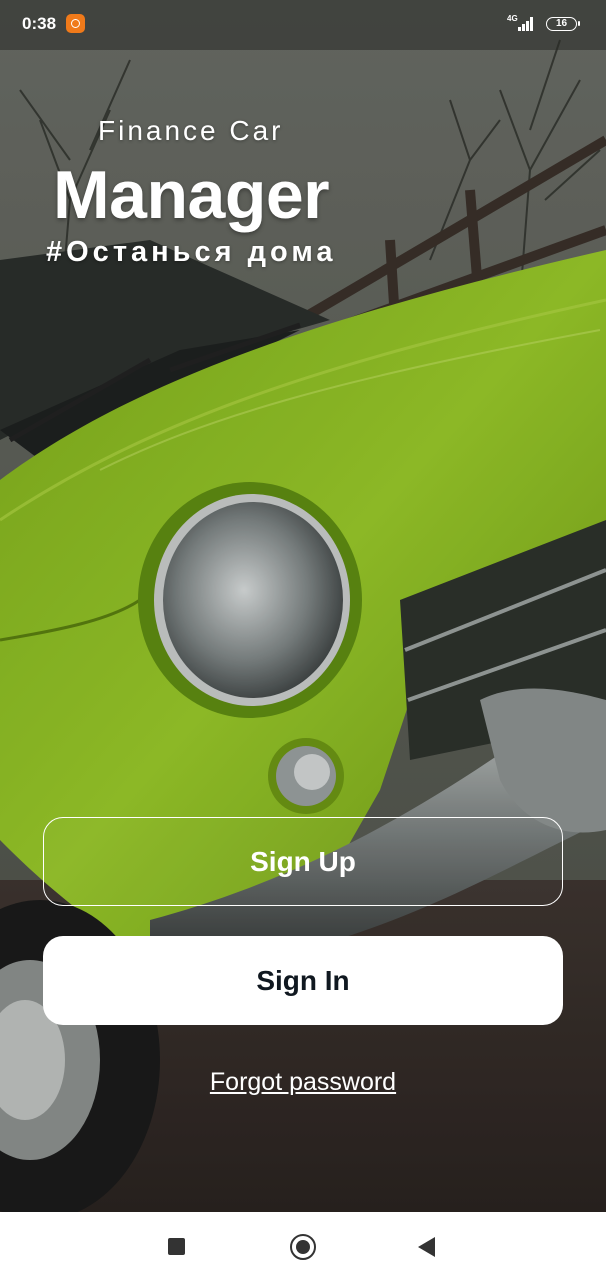 The width and height of the screenshot is (606, 1280). I want to click on app-tagline: #Останься дома, so click(191, 252).